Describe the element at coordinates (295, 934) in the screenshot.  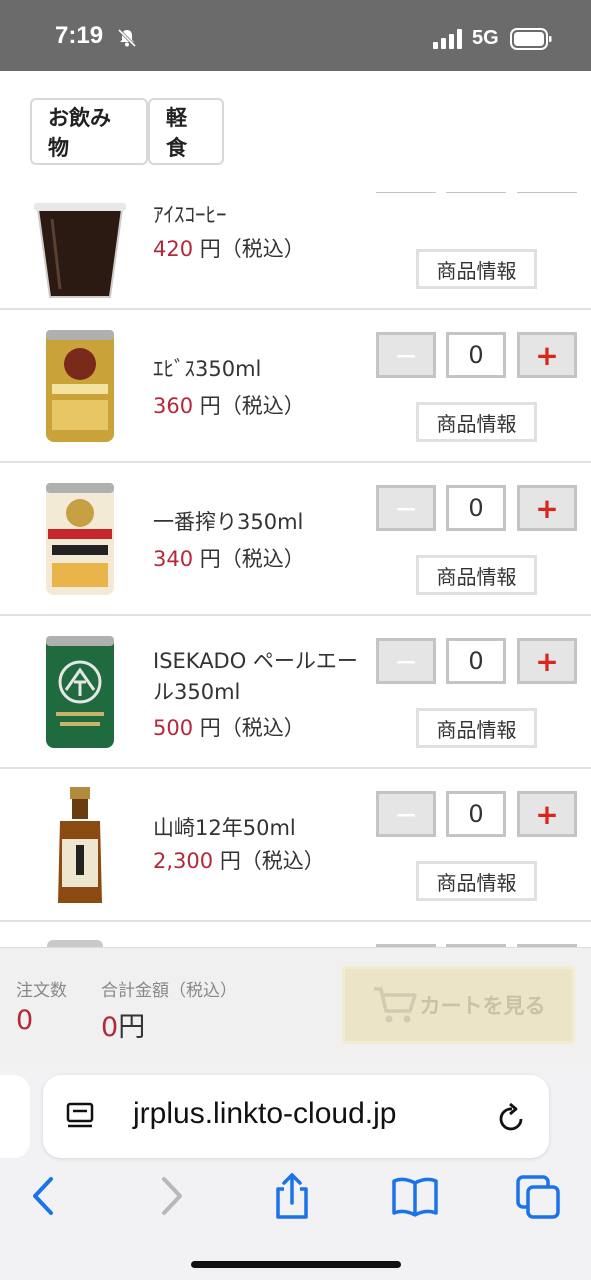
I see `list-item` at that location.